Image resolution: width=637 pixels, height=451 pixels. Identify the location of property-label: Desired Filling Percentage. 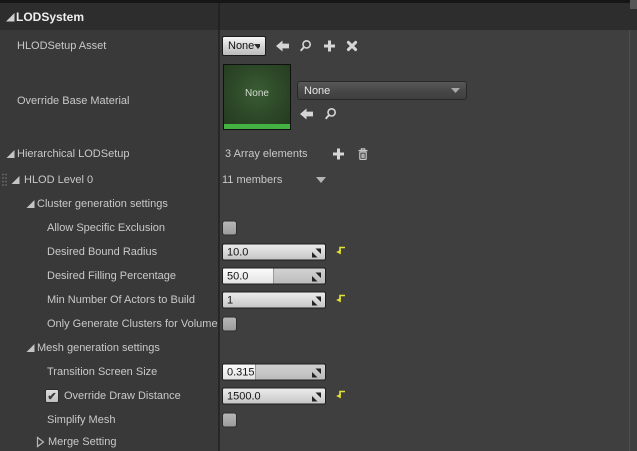
(112, 276).